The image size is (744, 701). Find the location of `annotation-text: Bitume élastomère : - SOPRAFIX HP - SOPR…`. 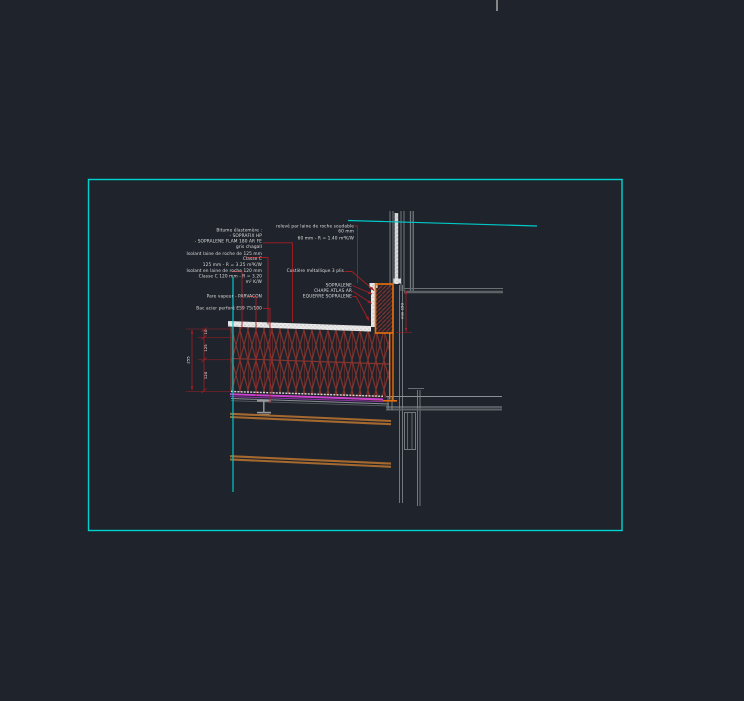

annotation-text: Bitume élastomère : - SOPRAFIX HP - SOPR… is located at coordinates (271, 267).